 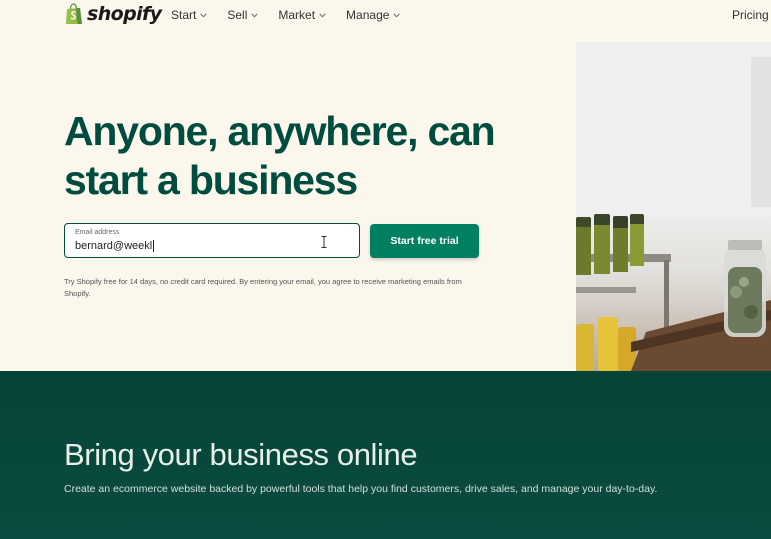 I want to click on top-navigation: shopify Start Sell Market Manage Pricing, so click(x=385, y=15).